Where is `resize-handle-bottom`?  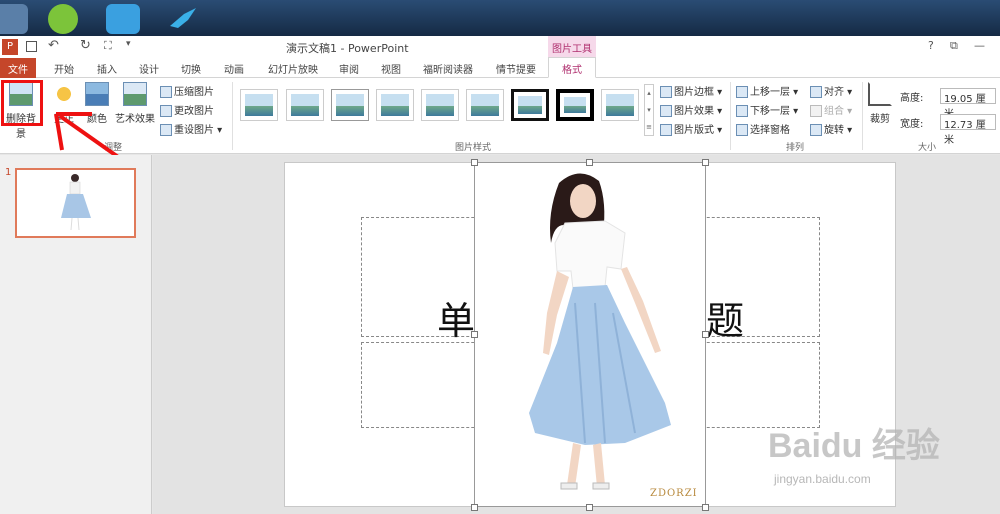
resize-handle-bottom is located at coordinates (589, 507).